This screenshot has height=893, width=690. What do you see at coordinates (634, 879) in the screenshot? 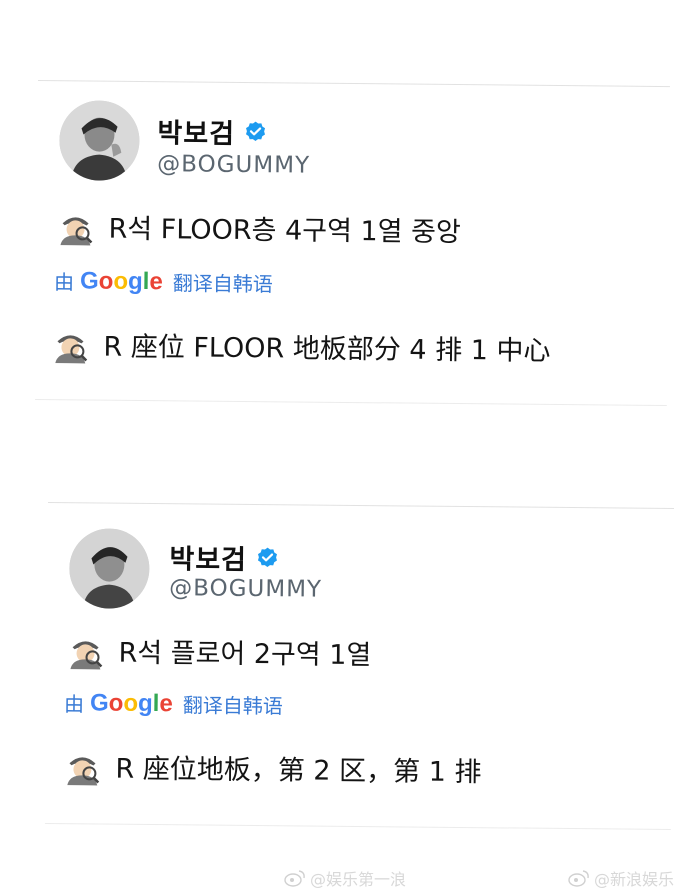
I see `watermark-text: @新浪娱乐` at bounding box center [634, 879].